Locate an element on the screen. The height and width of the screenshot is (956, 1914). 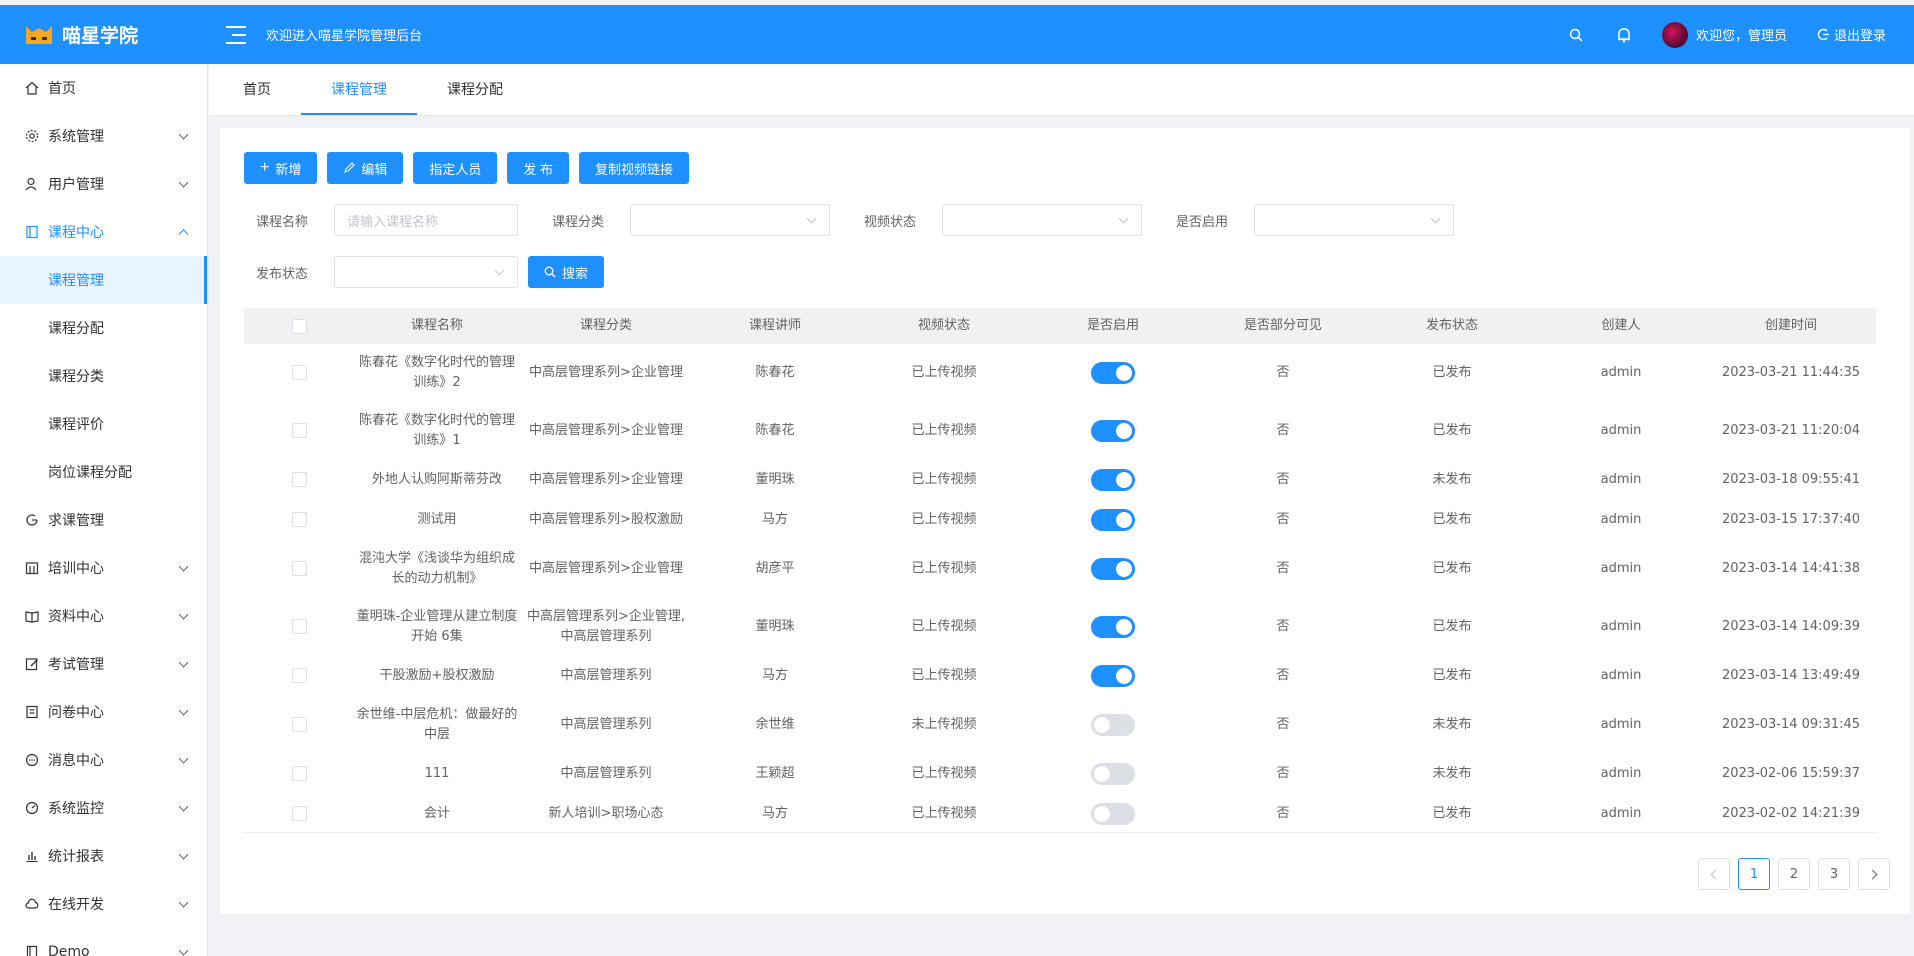
publish-button: 发 布 is located at coordinates (538, 168).